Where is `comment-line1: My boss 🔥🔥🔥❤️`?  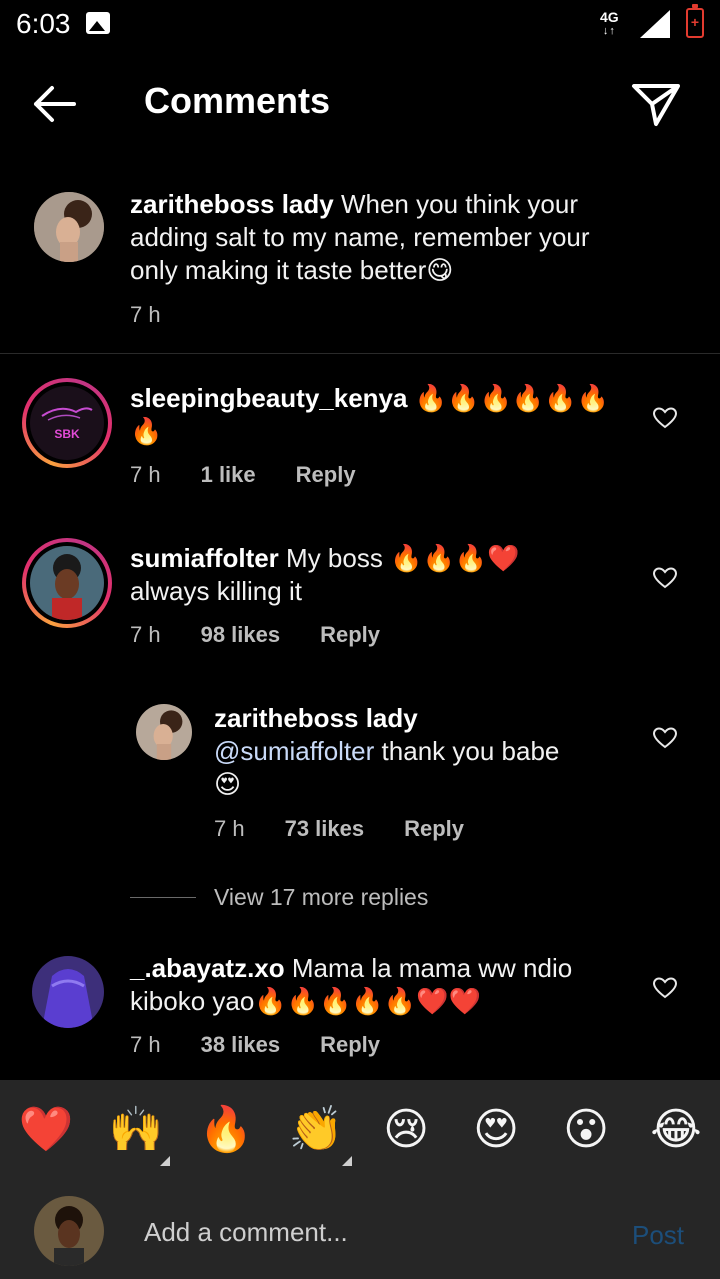 comment-line1: My boss 🔥🔥🔥❤️ is located at coordinates (403, 558).